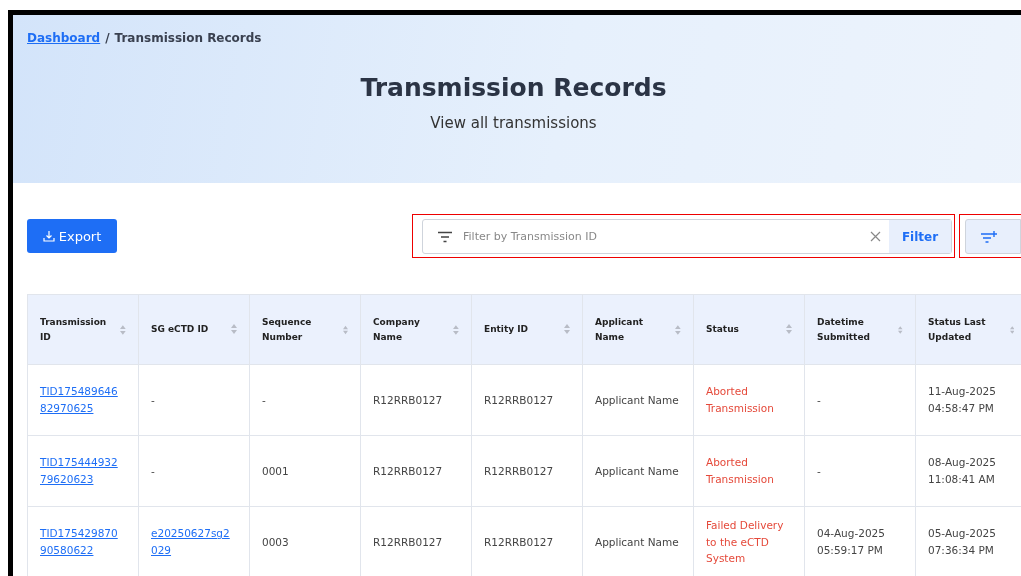 The height and width of the screenshot is (576, 1021). I want to click on table-cell: 05-Aug-2025 07:36:34 PM, so click(962, 541).